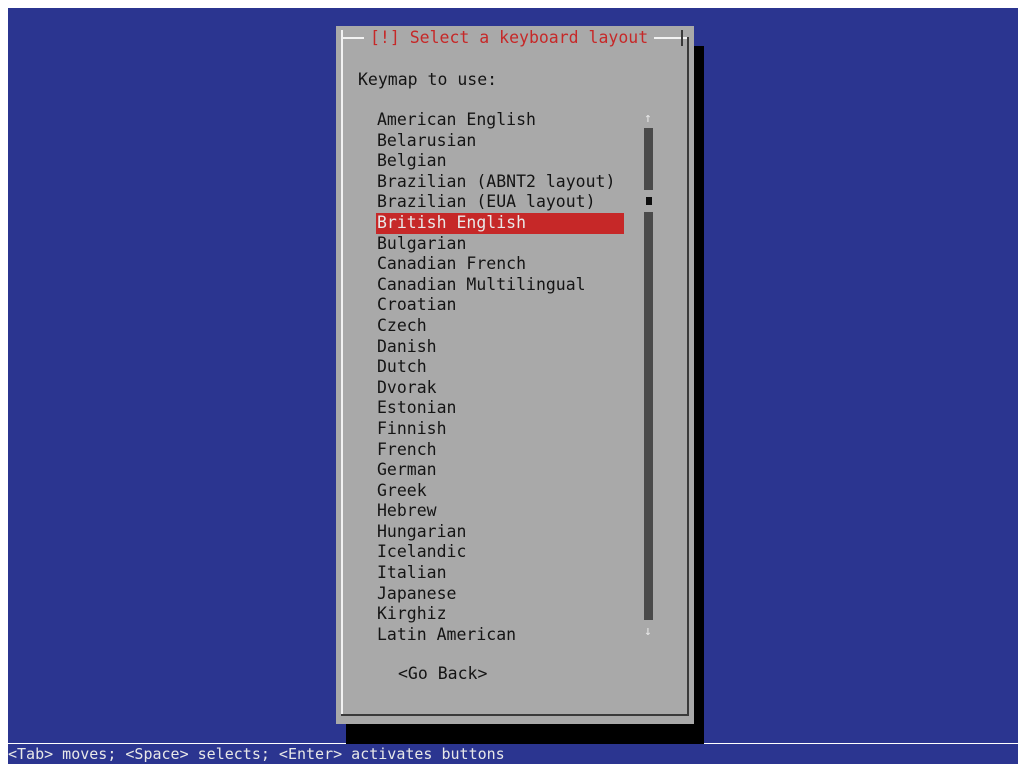 The image size is (1020, 764). Describe the element at coordinates (342, 38) in the screenshot. I see `title-tick-left` at that location.